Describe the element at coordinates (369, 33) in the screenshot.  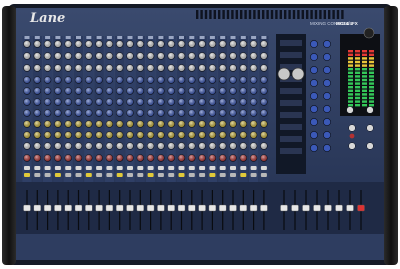
I see `lamp-socket` at that location.